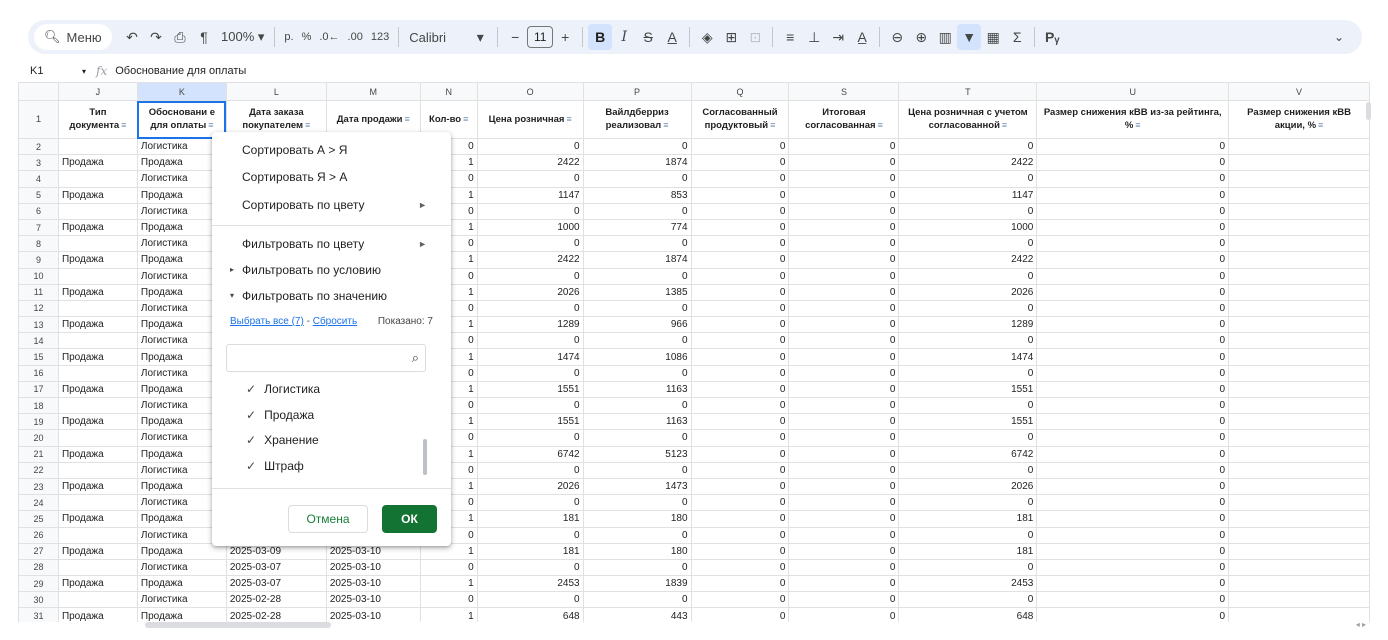 The image size is (1388, 640). Describe the element at coordinates (968, 163) in the screenshot. I see `cell-t: 2422` at that location.